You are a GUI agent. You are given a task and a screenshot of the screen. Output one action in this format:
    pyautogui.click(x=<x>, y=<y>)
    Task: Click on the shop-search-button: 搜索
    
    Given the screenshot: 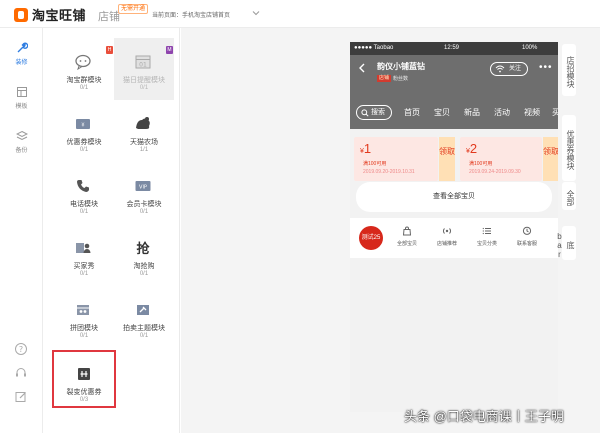 What is the action you would take?
    pyautogui.click(x=374, y=112)
    